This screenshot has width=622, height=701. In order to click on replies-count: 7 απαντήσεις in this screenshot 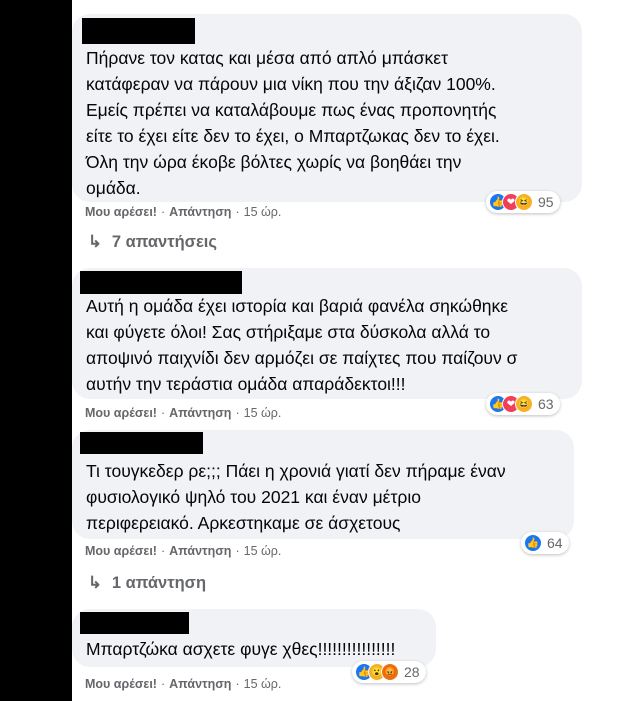, I will do `click(164, 242)`.